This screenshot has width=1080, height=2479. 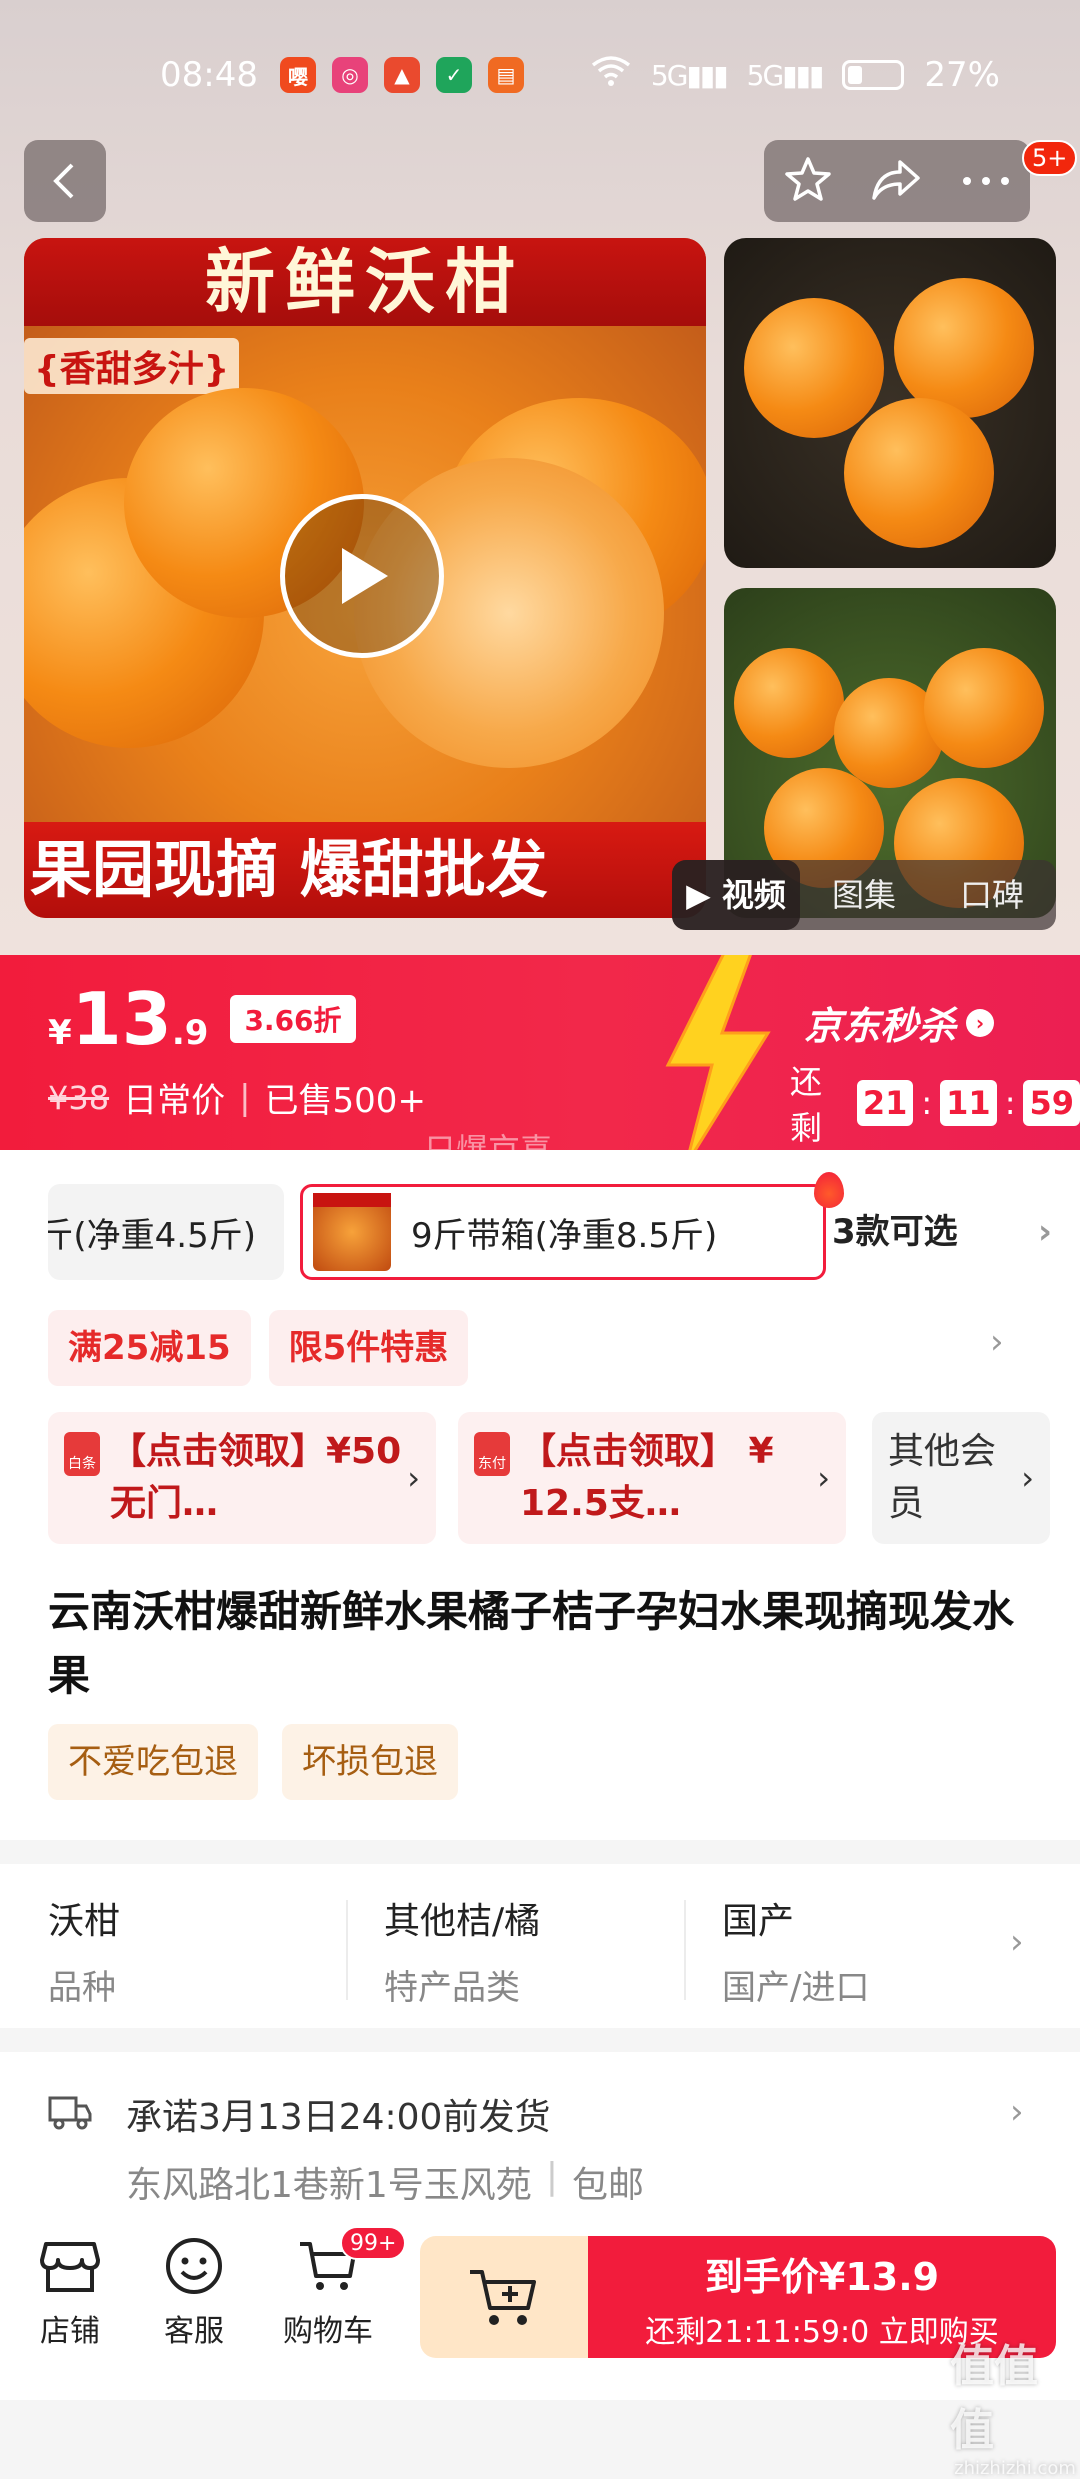 I want to click on current-price: ¥ 13 .9 3.66折, so click(x=202, y=1019).